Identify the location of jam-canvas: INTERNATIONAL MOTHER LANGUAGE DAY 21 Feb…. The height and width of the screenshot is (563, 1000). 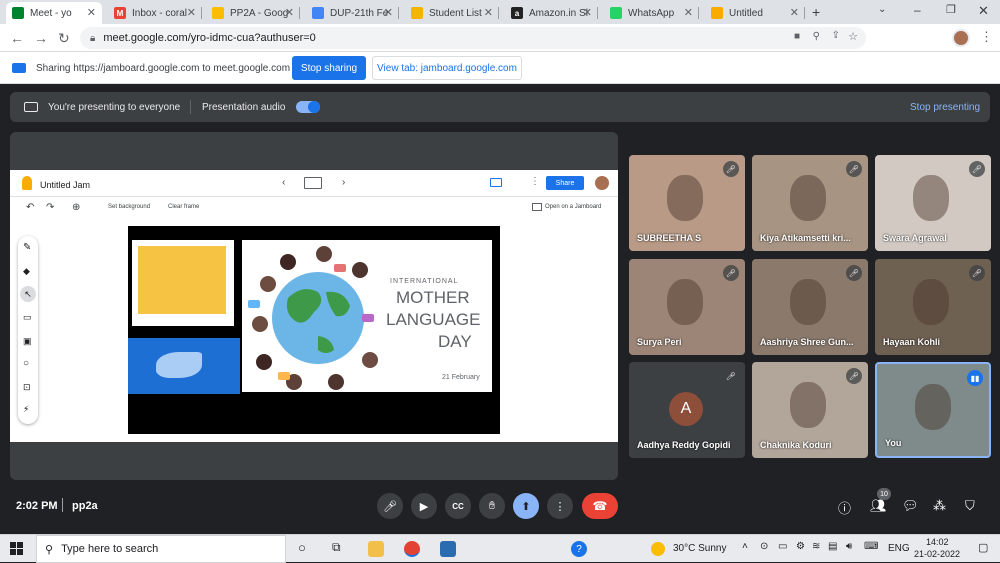
(314, 330).